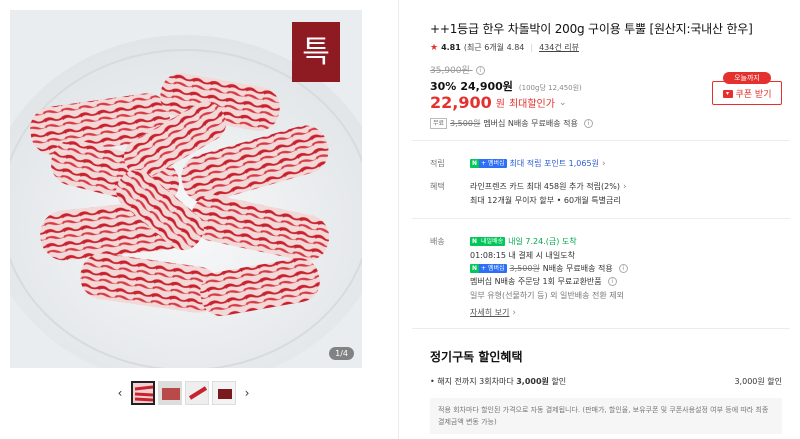 This screenshot has width=800, height=439. I want to click on rating-row: ★ 4.81 (최근 6개월 4.84 | 434건 리뷰, so click(504, 47).